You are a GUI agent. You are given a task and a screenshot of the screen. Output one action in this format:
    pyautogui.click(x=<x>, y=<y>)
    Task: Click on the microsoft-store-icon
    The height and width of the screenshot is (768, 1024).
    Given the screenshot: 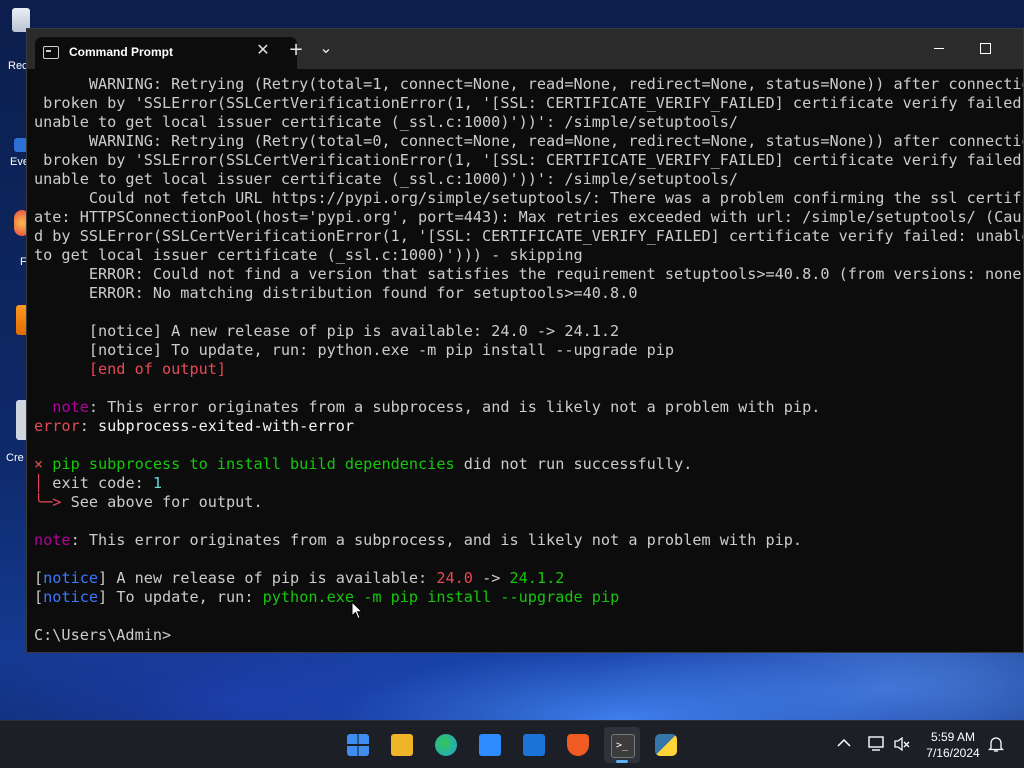 What is the action you would take?
    pyautogui.click(x=490, y=745)
    